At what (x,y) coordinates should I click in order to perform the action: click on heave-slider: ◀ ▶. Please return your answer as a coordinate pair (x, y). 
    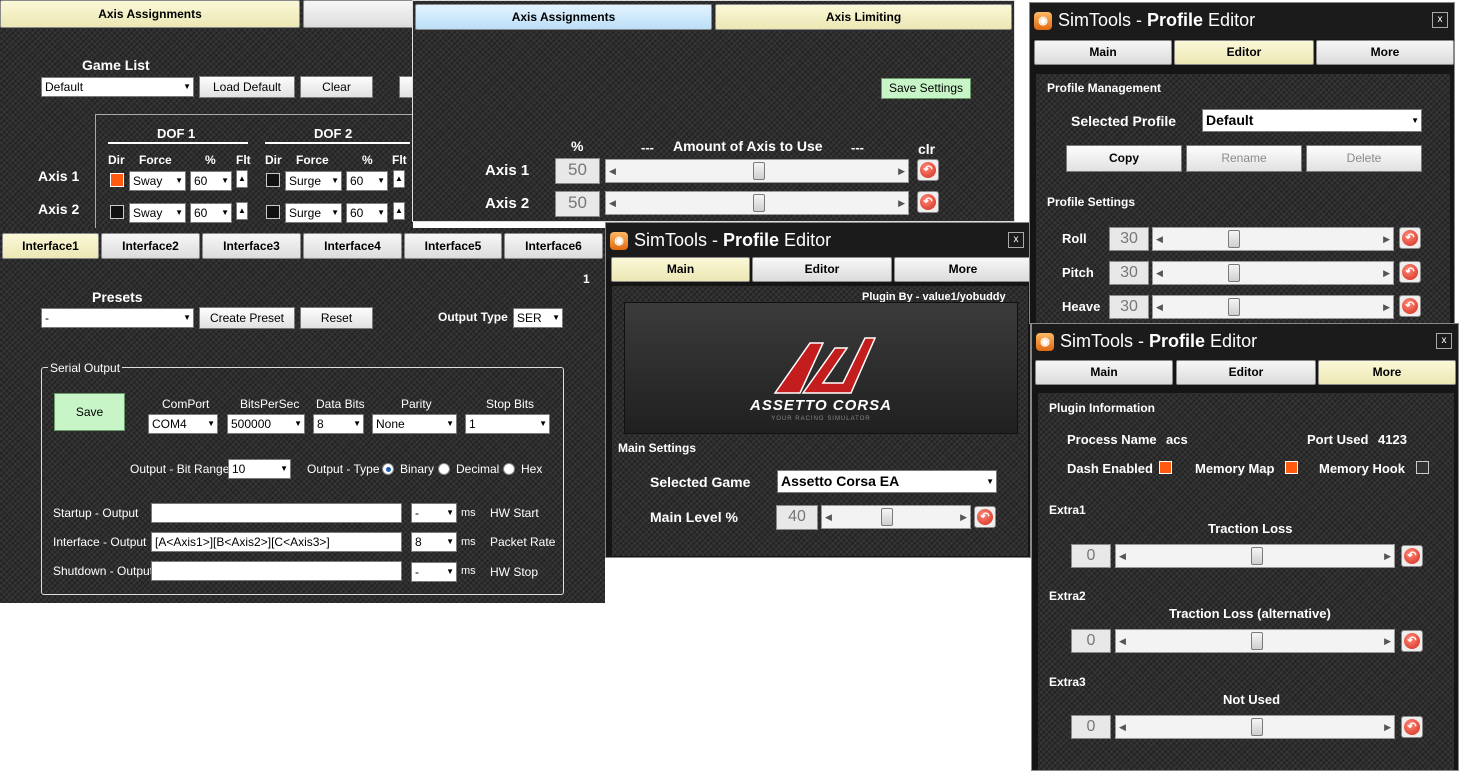
    Looking at the image, I should click on (1273, 307).